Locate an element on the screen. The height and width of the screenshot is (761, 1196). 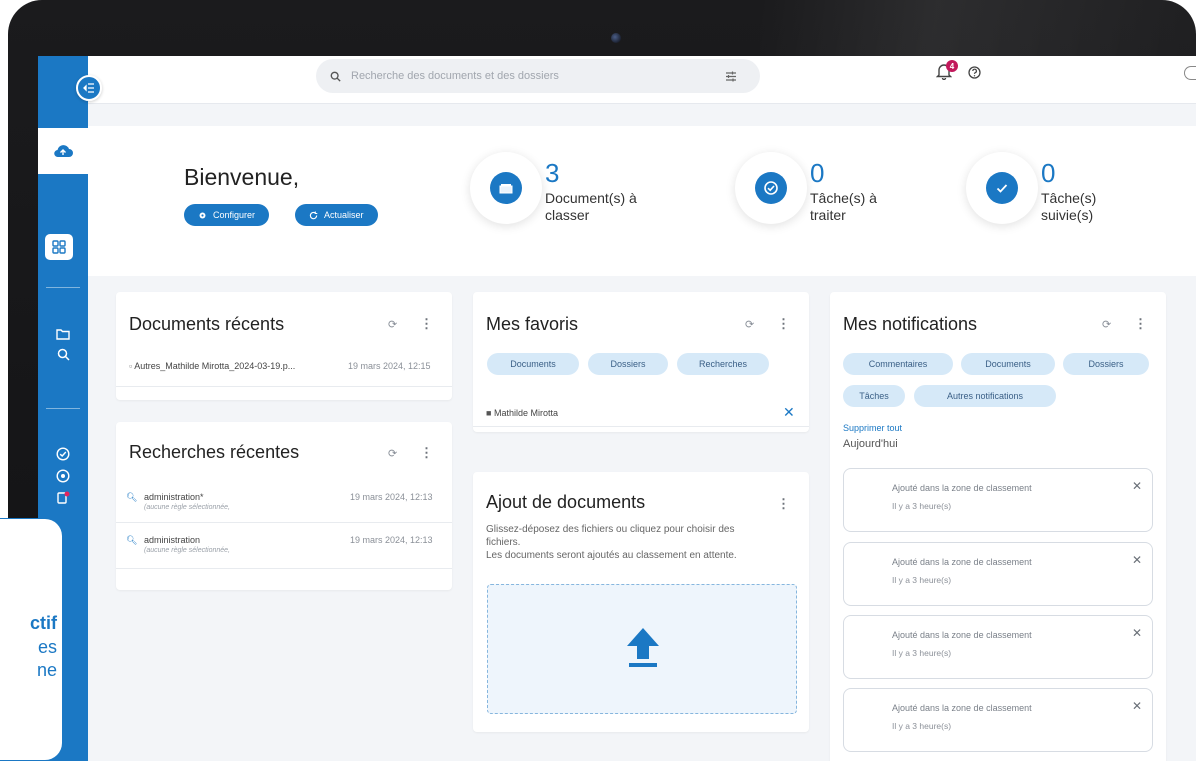
favorite-name: Mathilde Mirotta is located at coordinates (525, 413).